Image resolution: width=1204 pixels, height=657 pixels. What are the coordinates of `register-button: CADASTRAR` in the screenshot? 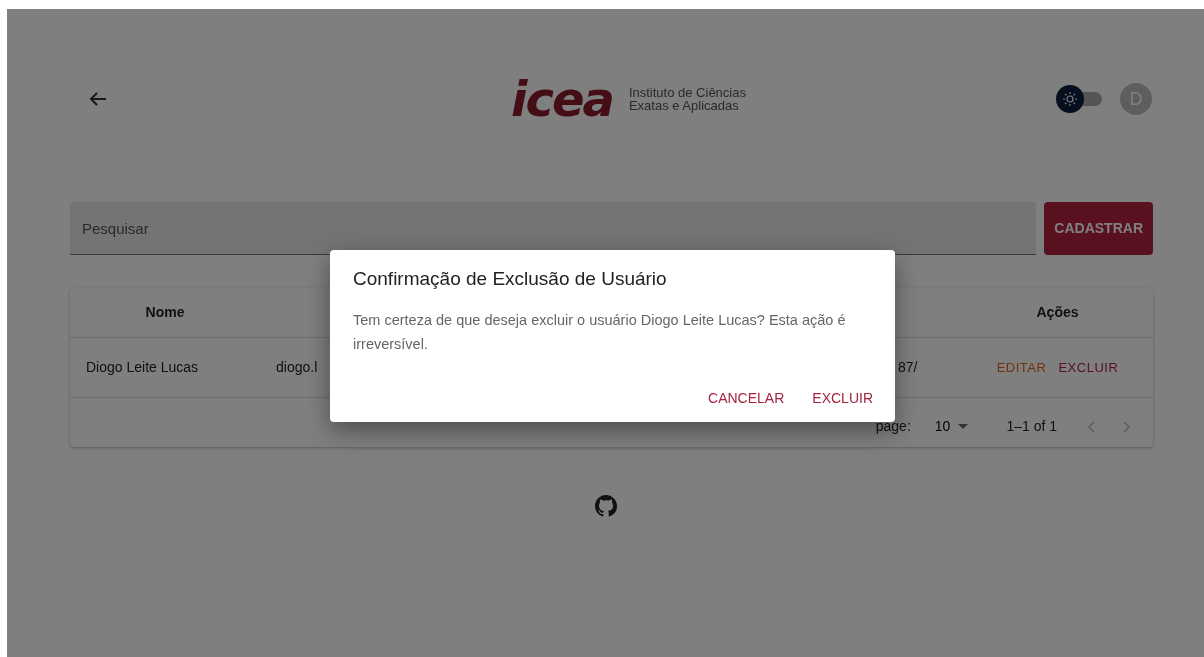 It's located at (1098, 228).